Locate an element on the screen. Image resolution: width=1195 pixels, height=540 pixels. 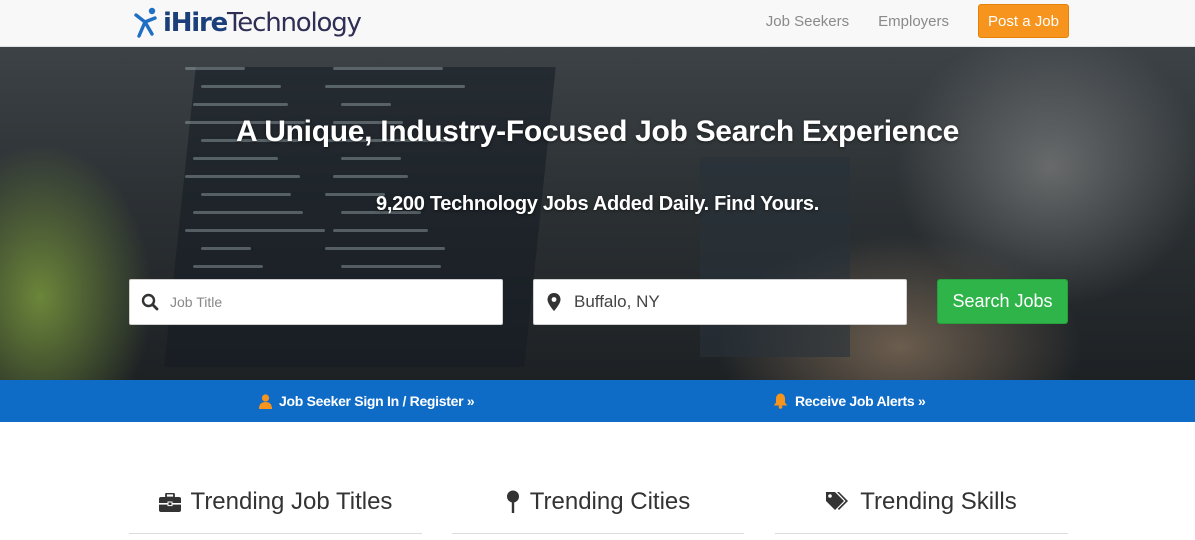
trending-job-titles-divider is located at coordinates (275, 533).